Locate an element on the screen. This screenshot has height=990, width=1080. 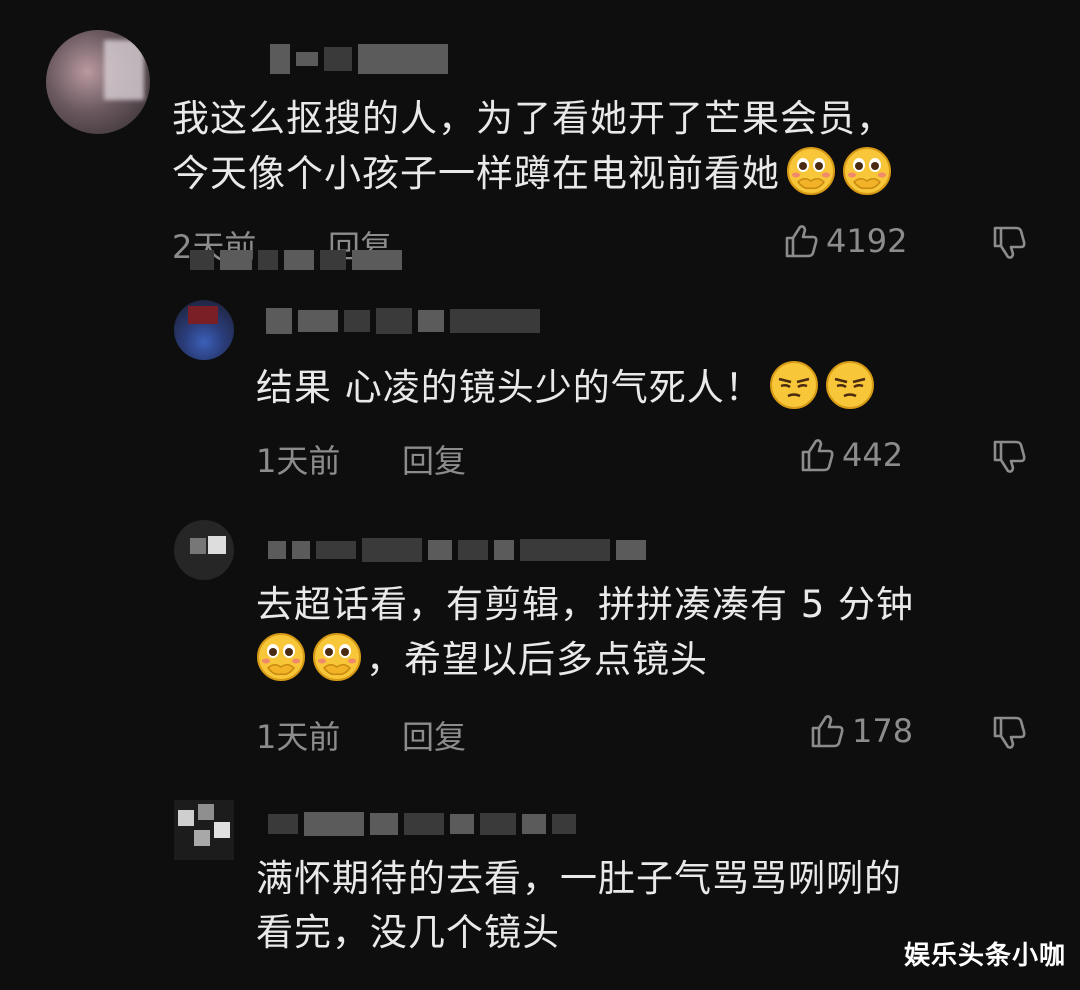
like-button: 4192 is located at coordinates (844, 241).